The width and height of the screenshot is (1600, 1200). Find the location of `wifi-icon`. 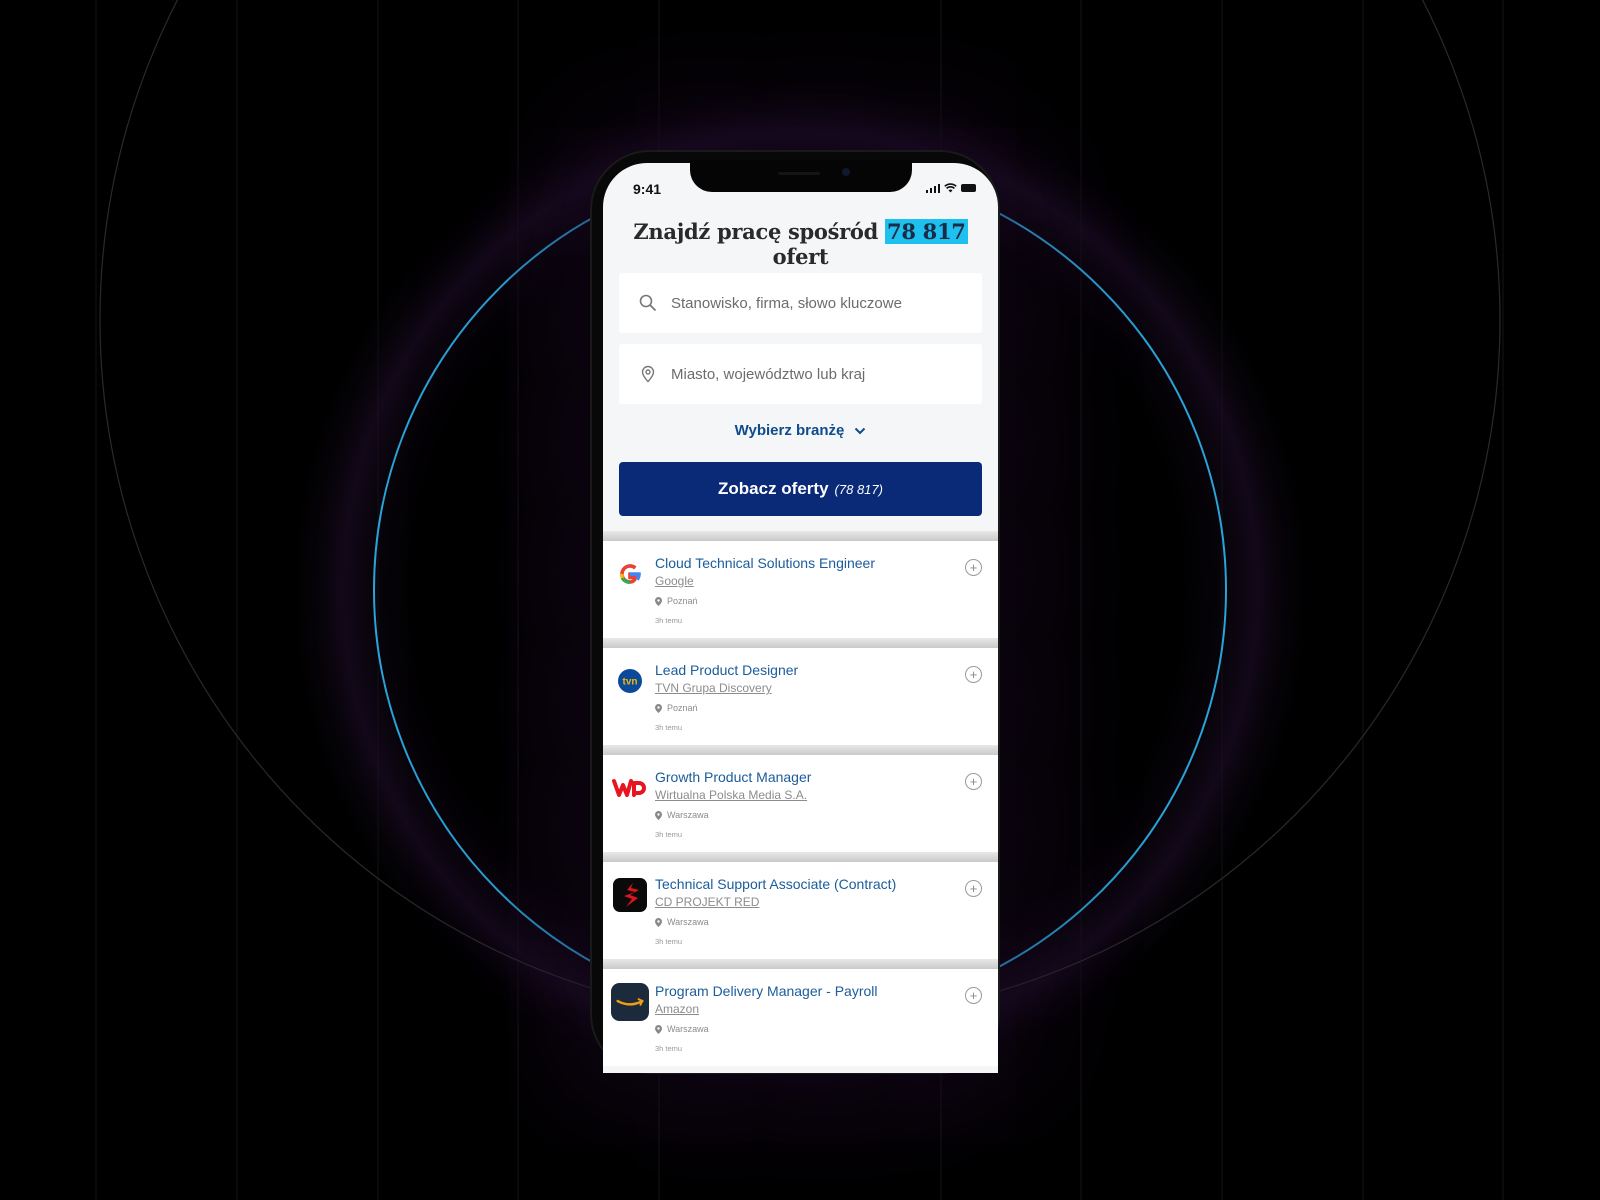

wifi-icon is located at coordinates (950, 188).